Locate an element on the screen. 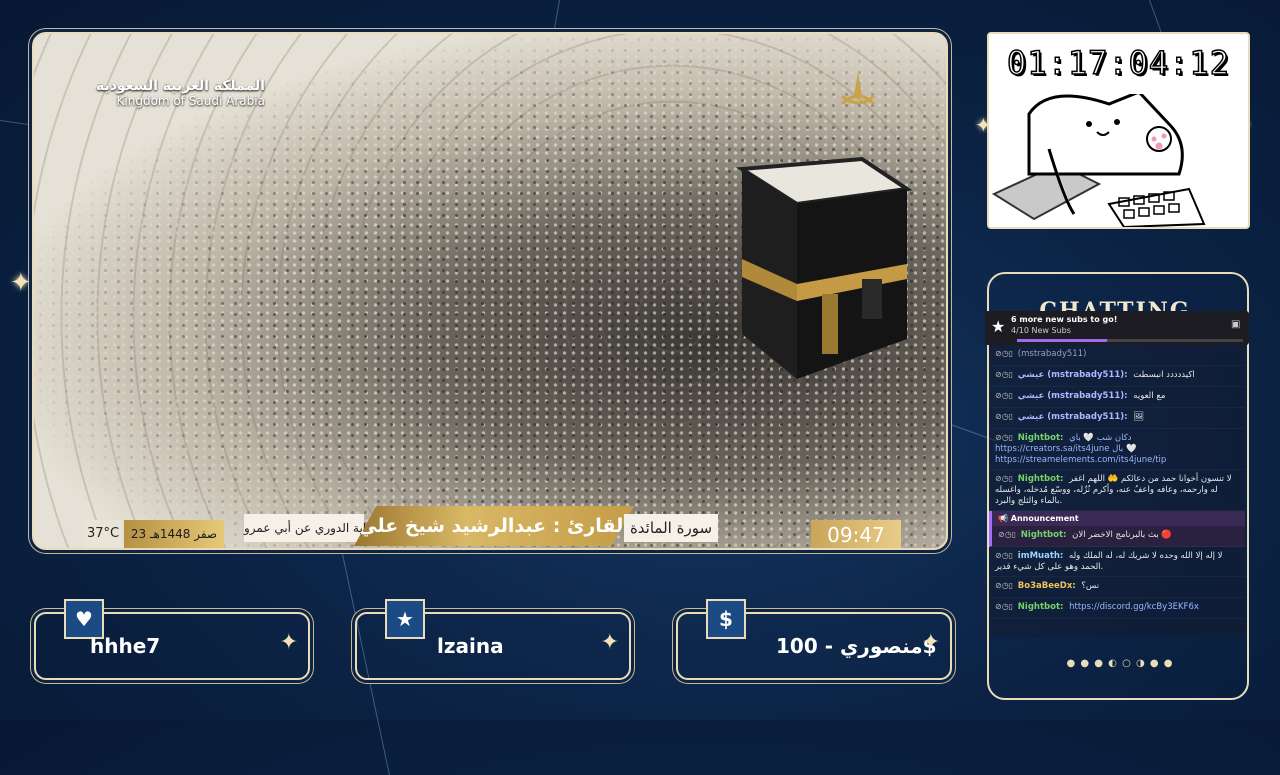 This screenshot has height=775, width=1280. bongo-cat-icon is located at coordinates (1098, 160).